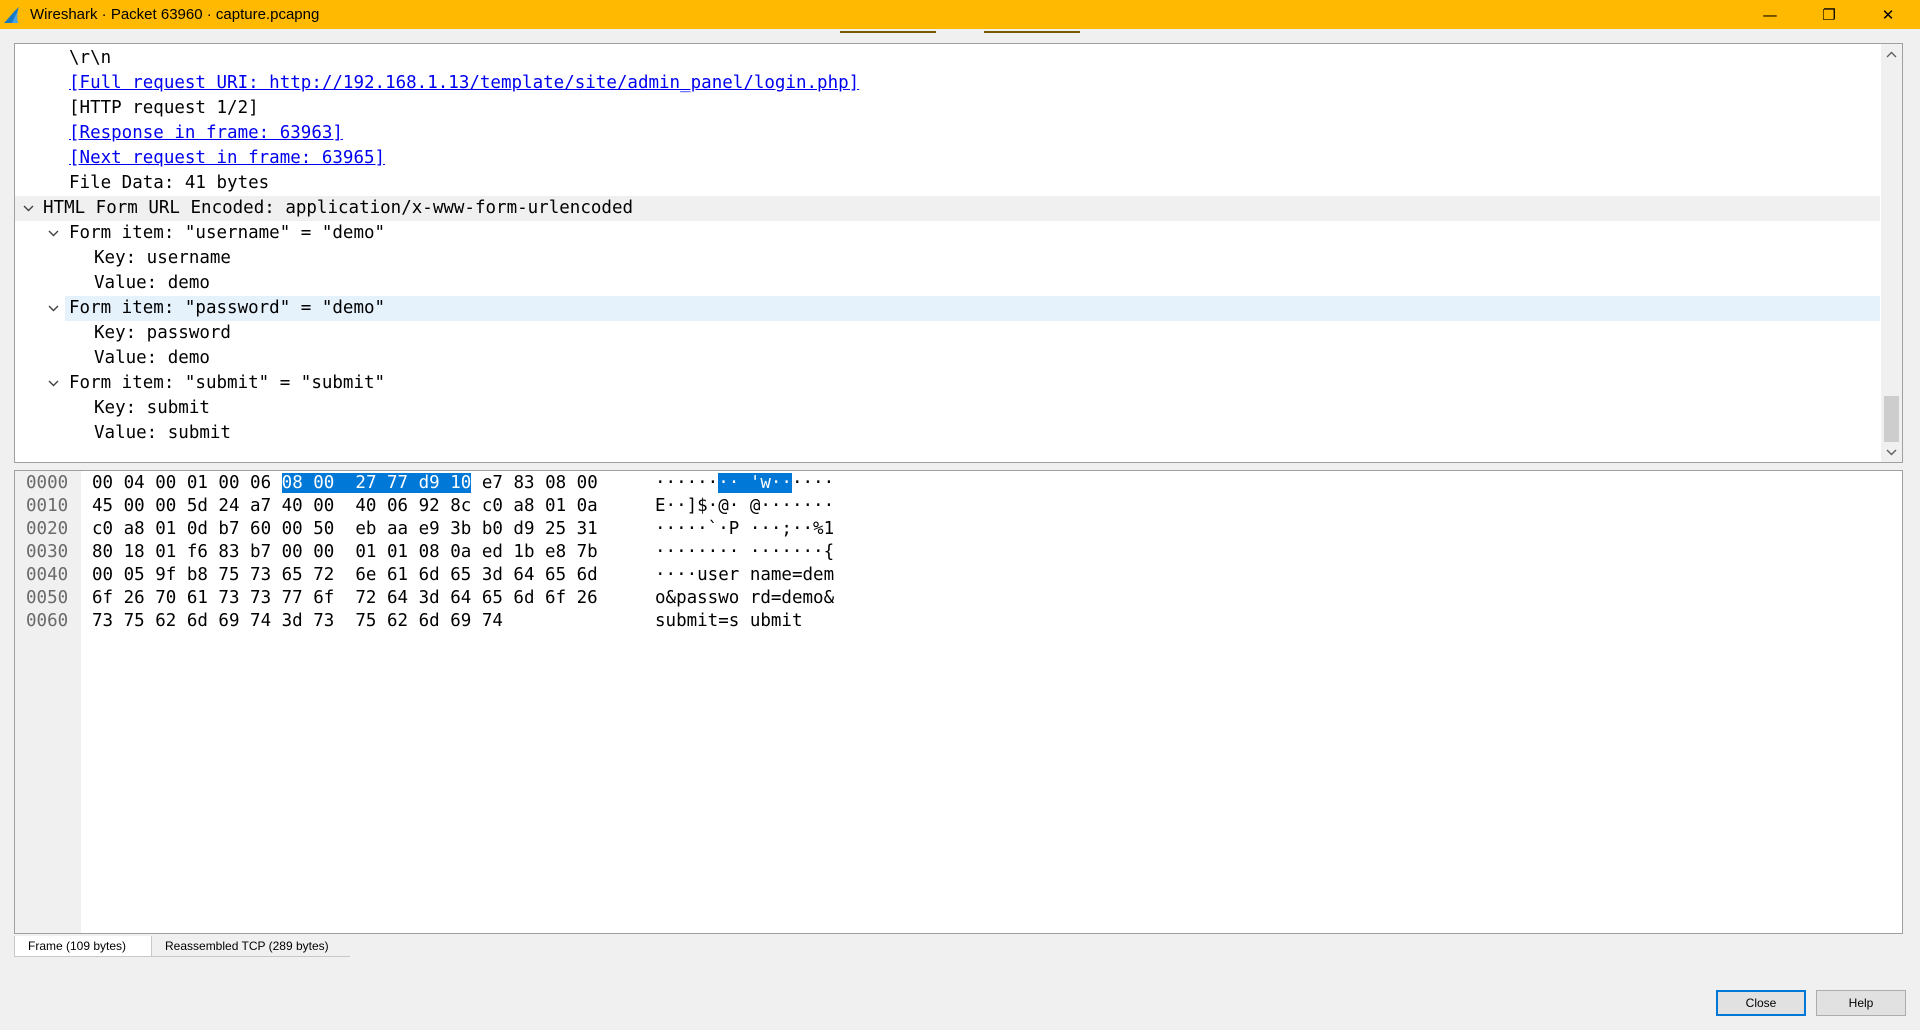 The width and height of the screenshot is (1920, 1030). I want to click on tree-item: Form item: "submit" = "submit", so click(947, 383).